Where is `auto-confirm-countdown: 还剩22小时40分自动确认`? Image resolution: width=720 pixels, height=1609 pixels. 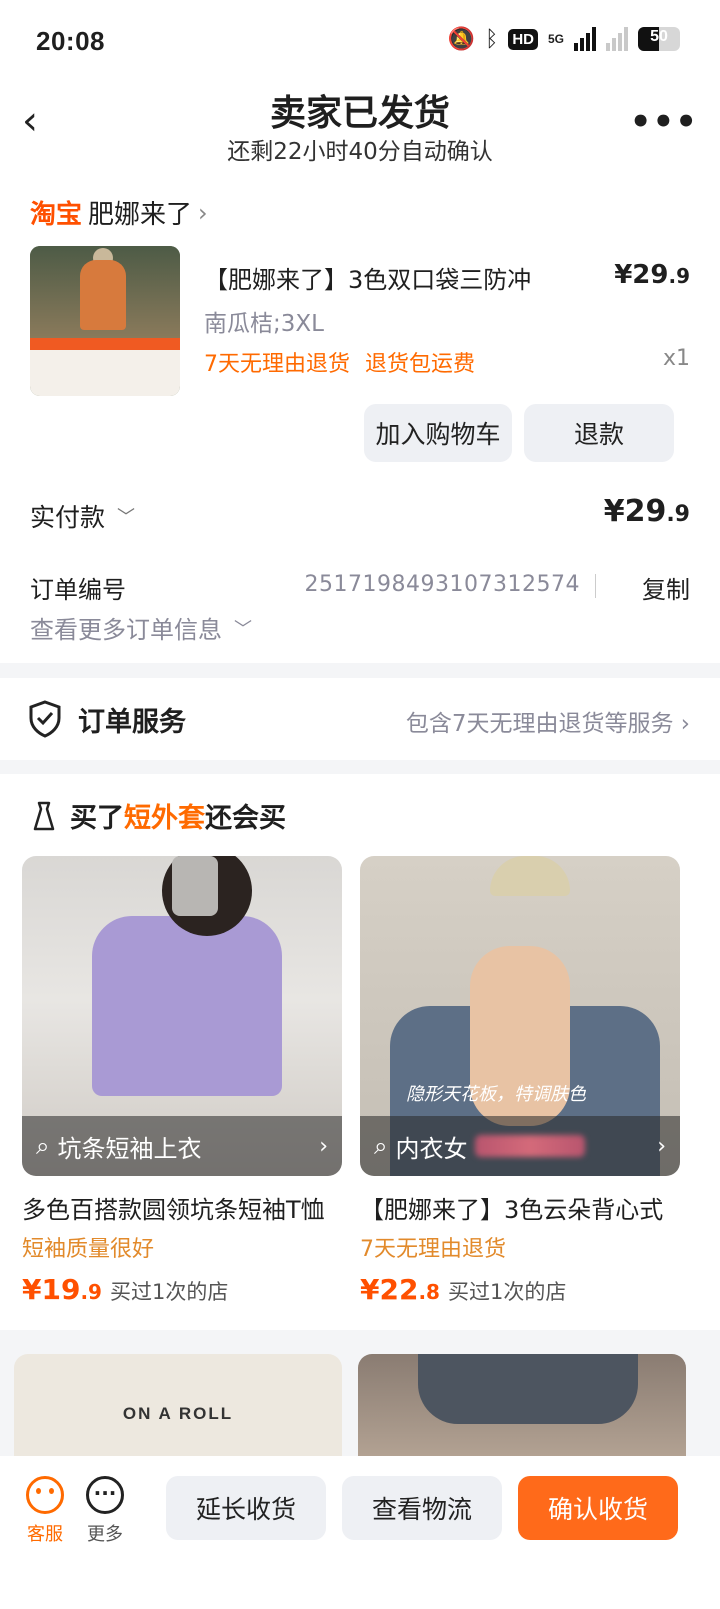 auto-confirm-countdown: 还剩22小时40分自动确认 is located at coordinates (360, 152).